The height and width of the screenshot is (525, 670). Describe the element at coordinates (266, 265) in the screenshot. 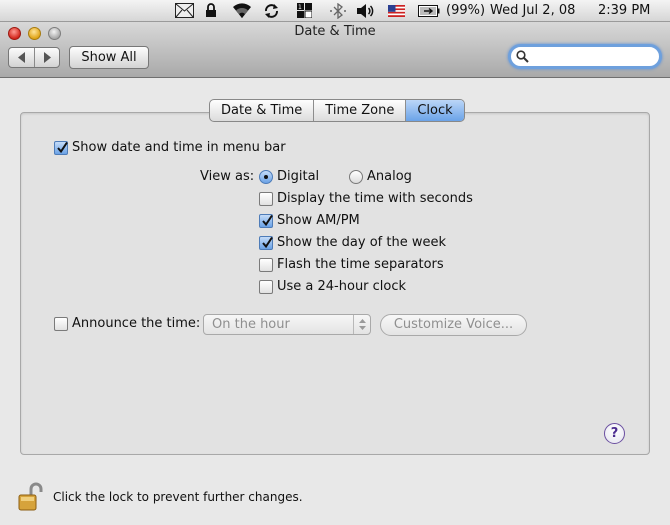

I see `flash-separators-checkbox` at that location.